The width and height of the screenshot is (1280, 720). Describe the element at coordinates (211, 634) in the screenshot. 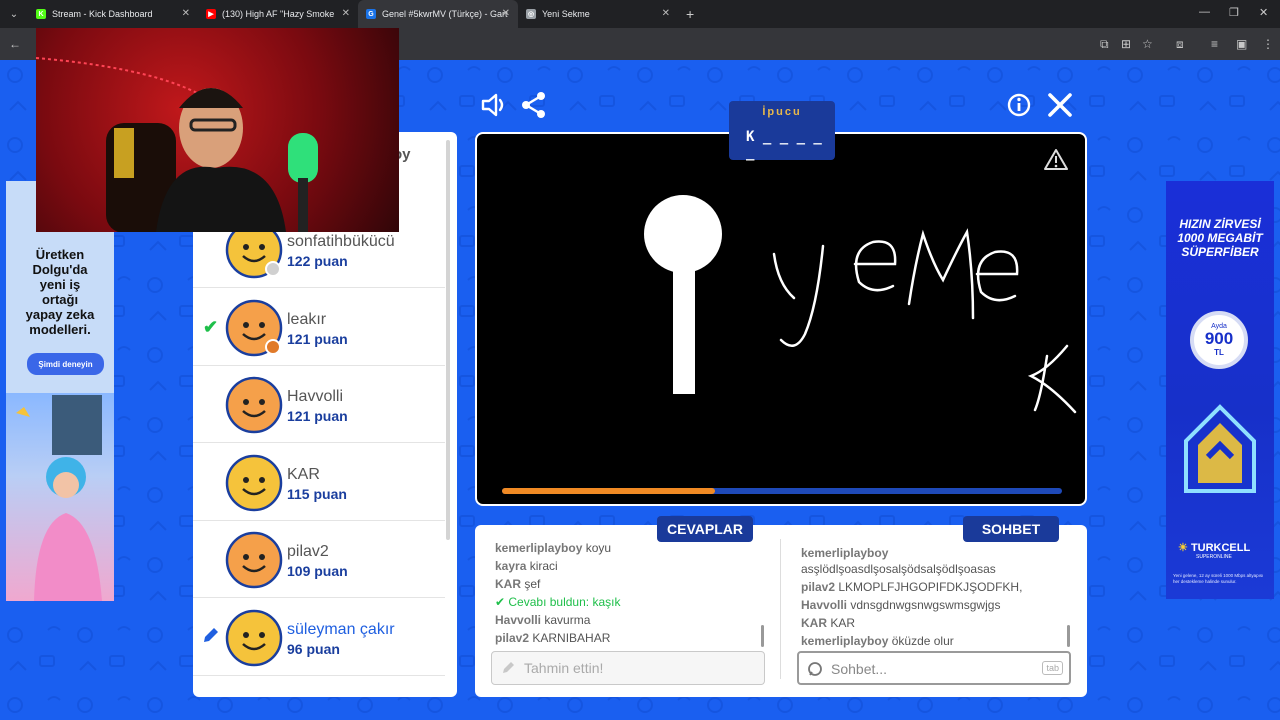

I see `drawing-pencil-icon` at that location.